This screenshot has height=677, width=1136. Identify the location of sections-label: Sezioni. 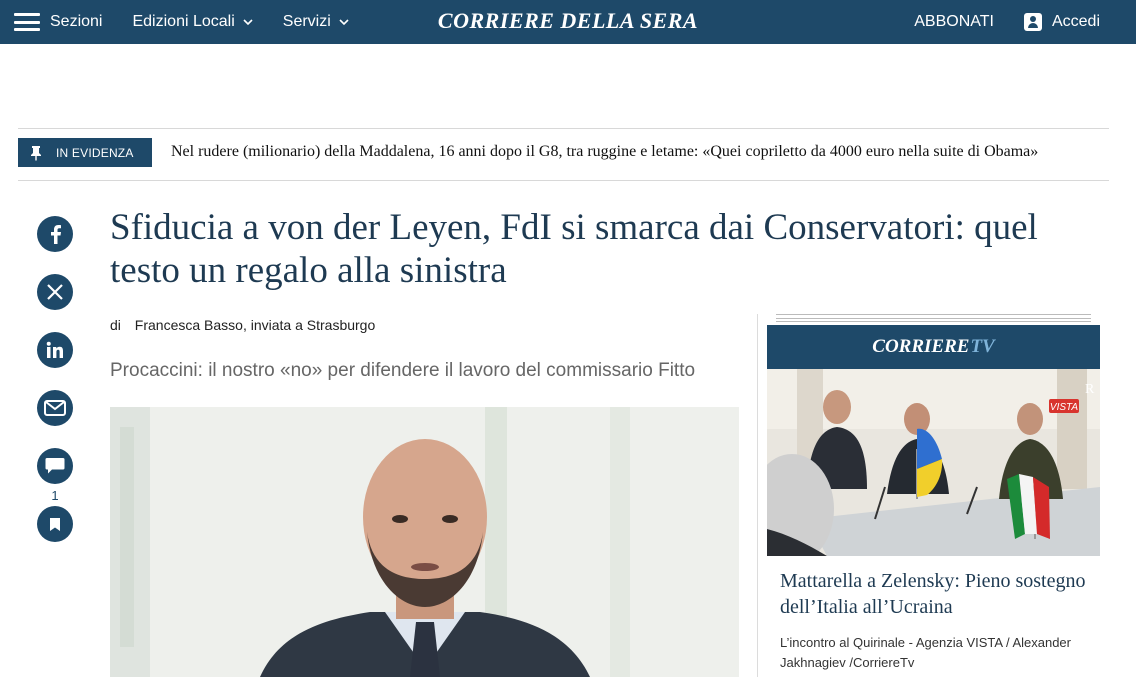
(76, 21).